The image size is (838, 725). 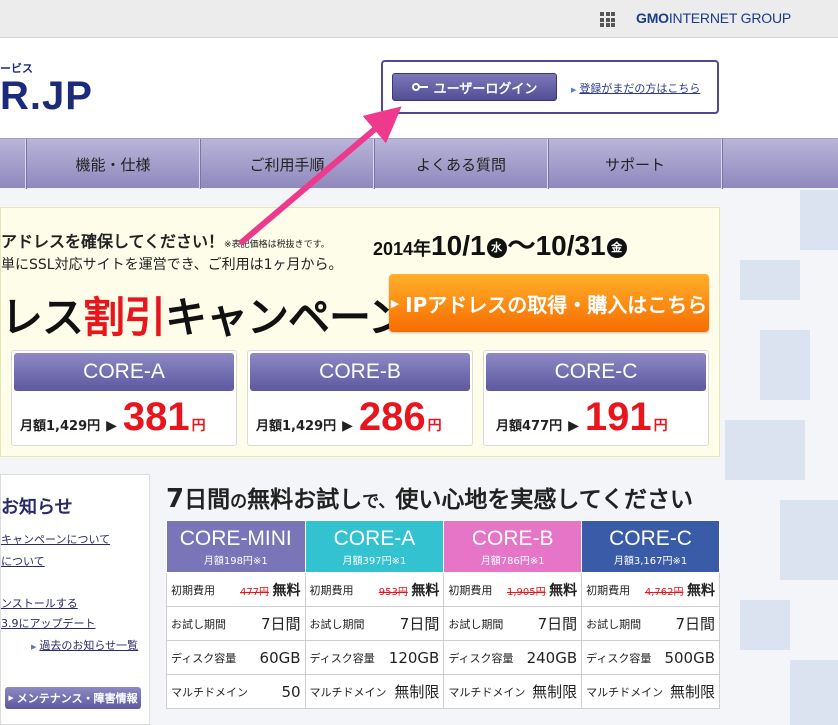 What do you see at coordinates (360, 372) in the screenshot?
I see `plan-name: CORE-B` at bounding box center [360, 372].